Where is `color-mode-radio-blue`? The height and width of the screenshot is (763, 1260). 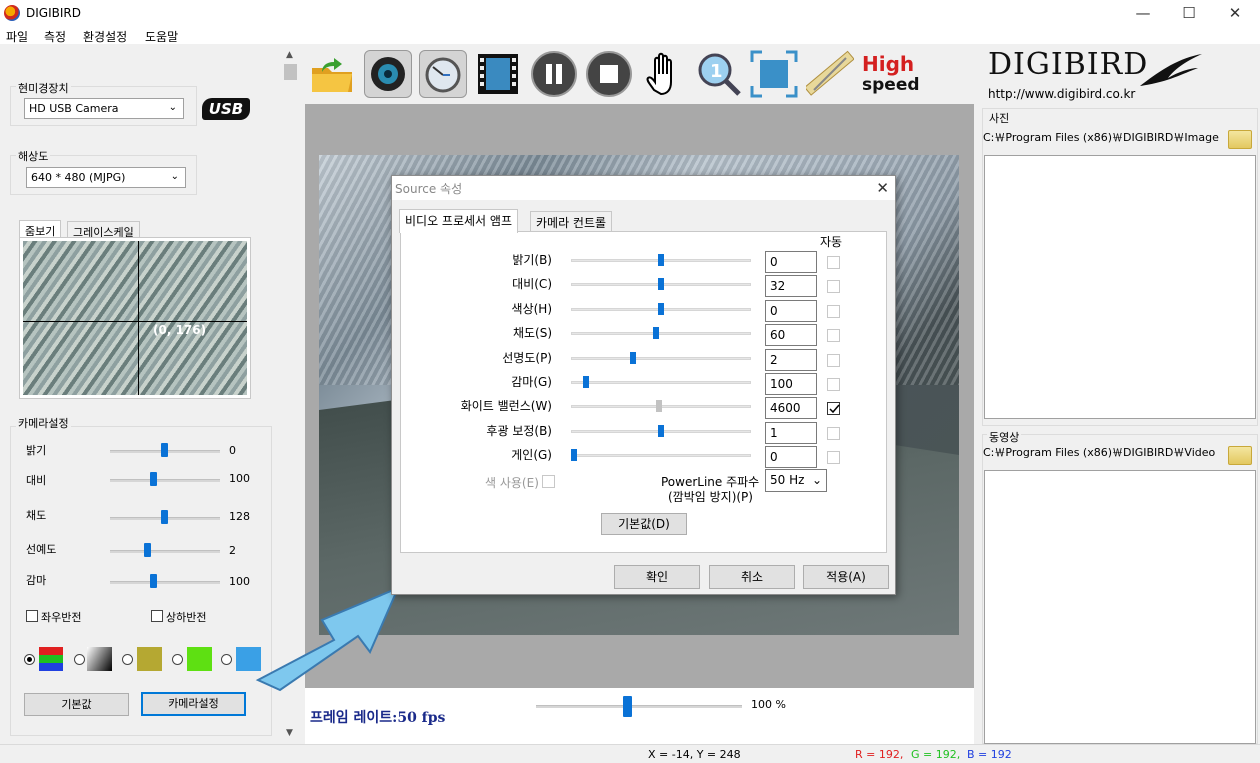
color-mode-radio-blue is located at coordinates (226, 659).